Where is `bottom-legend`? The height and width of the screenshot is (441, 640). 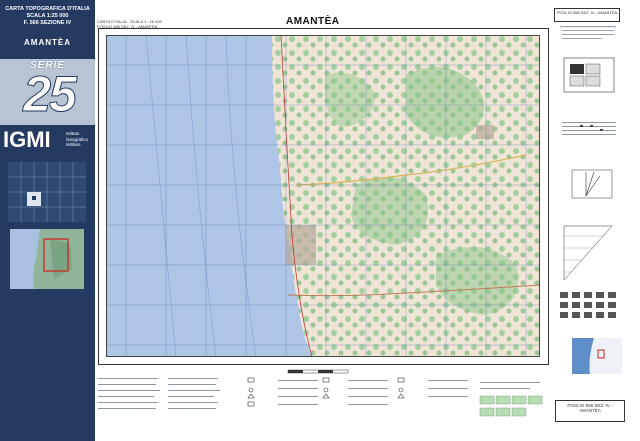
bottom-legend is located at coordinates (320, 393).